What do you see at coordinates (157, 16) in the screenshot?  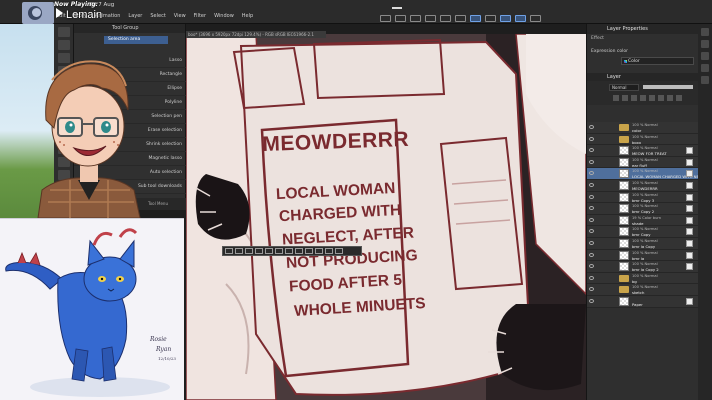 I see `menu-select: Select` at bounding box center [157, 16].